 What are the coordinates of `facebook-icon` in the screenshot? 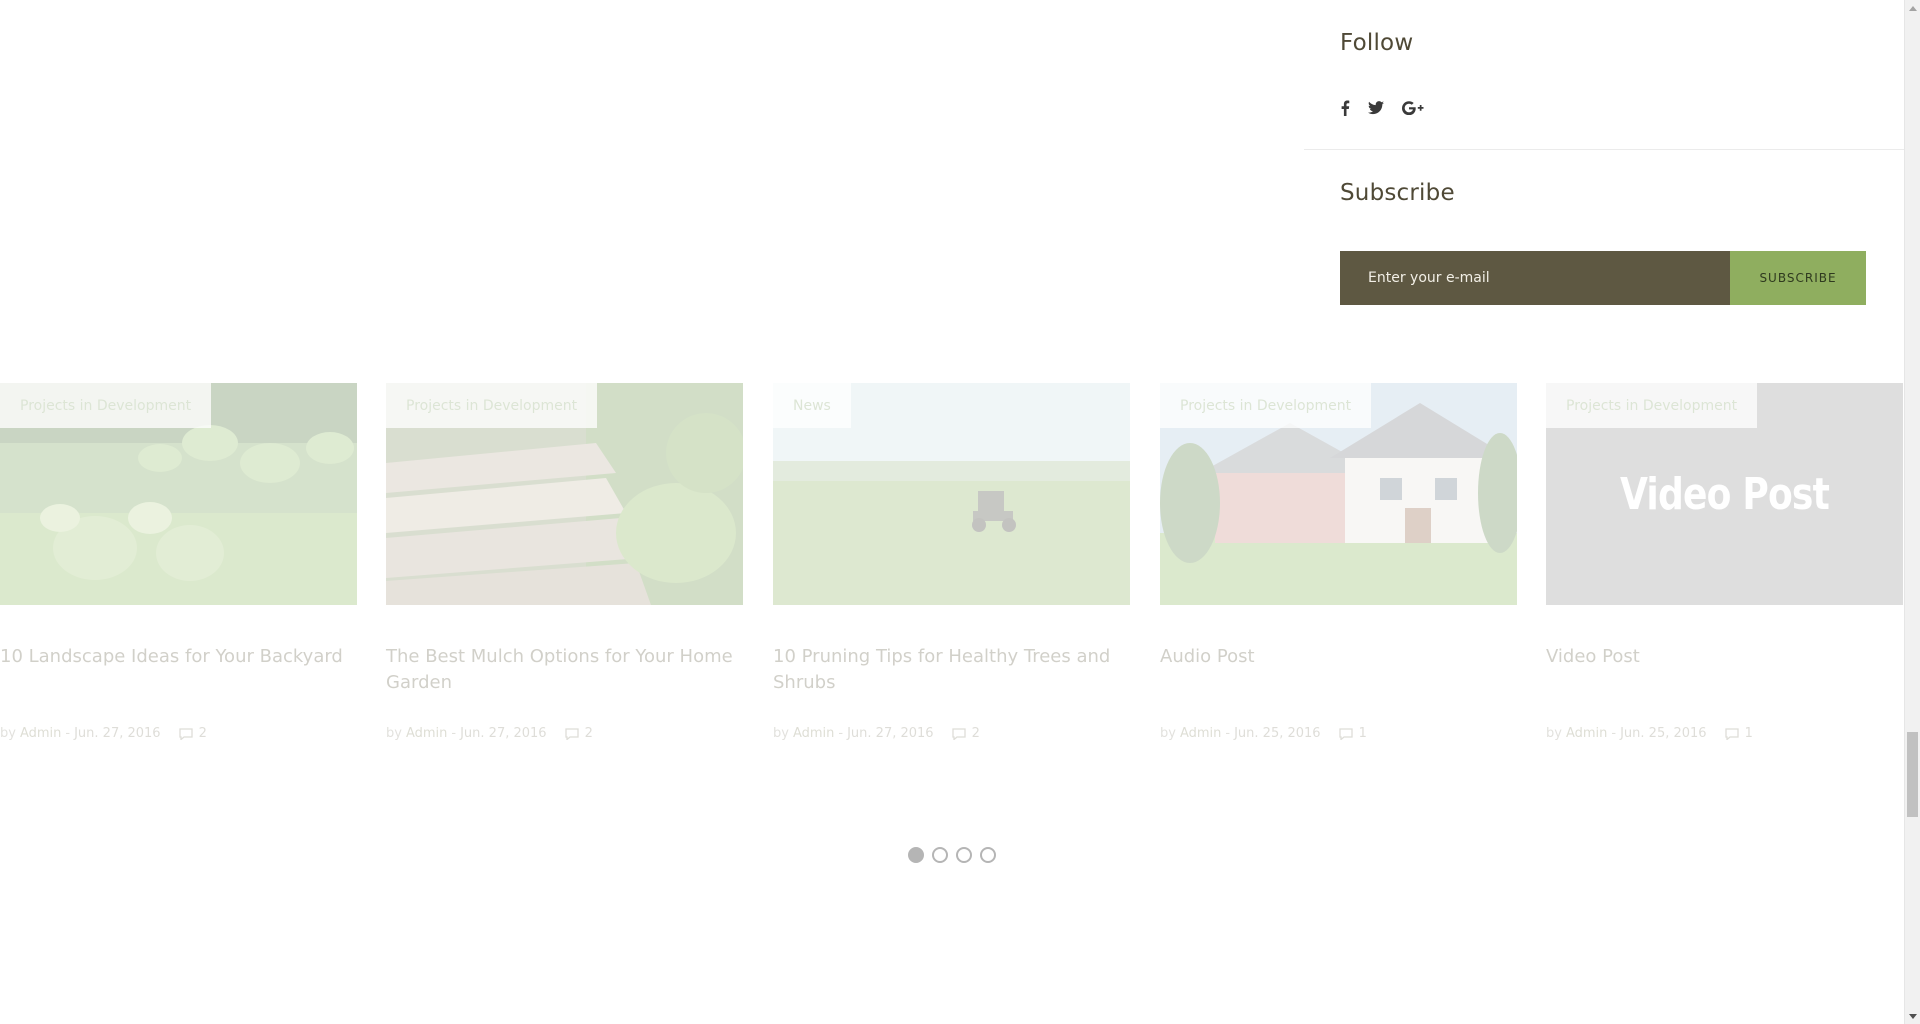 It's located at (1345, 108).